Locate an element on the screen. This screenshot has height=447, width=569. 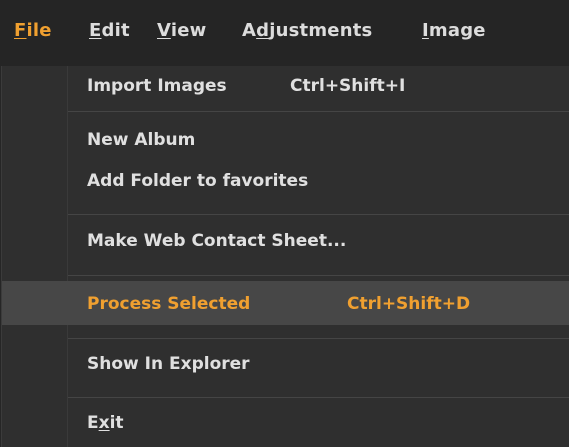
menu-image-mnemonic: I is located at coordinates (425, 30).